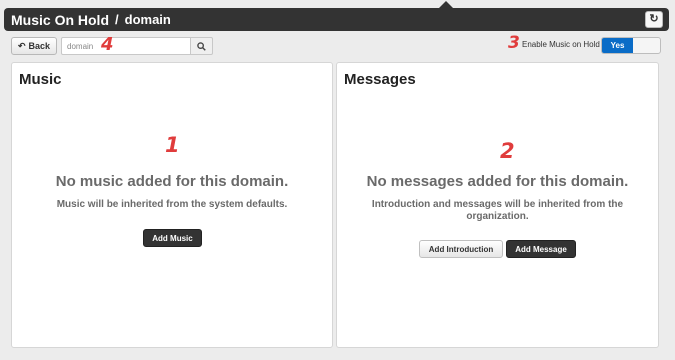  I want to click on add-message-button: Add Message, so click(541, 249).